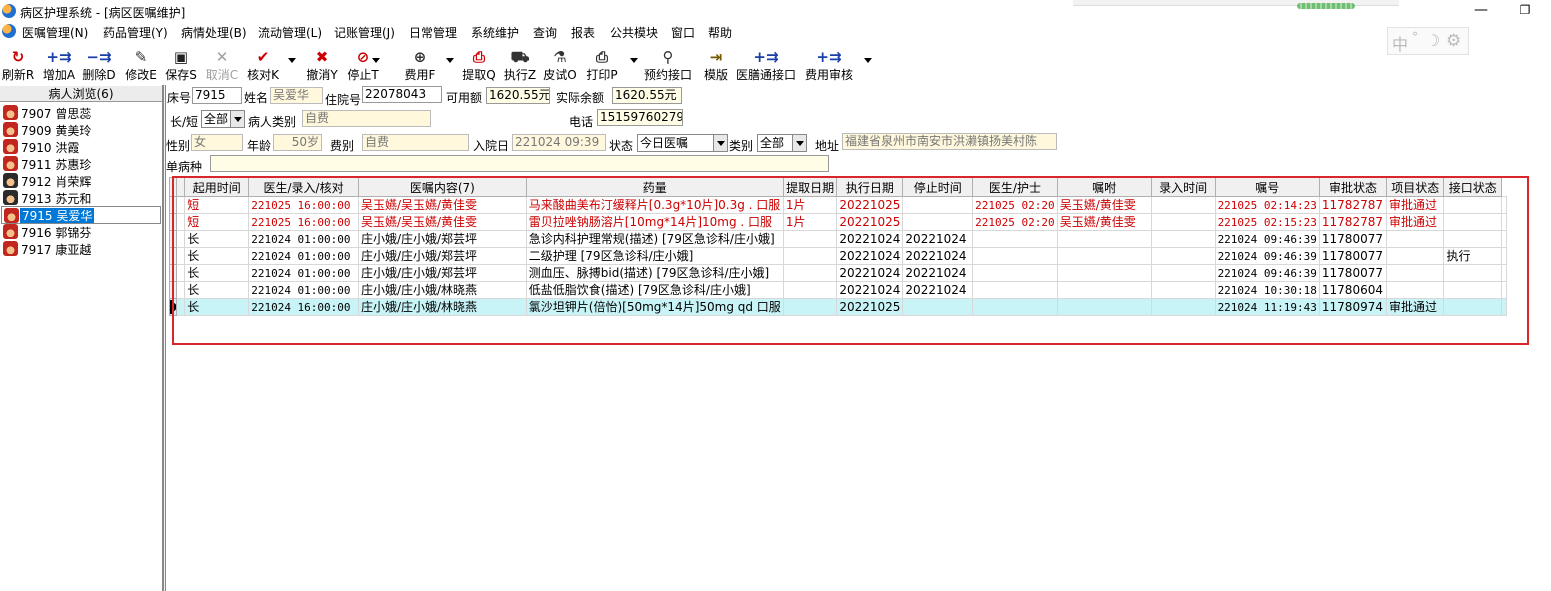  Describe the element at coordinates (782, 143) in the screenshot. I see `category-select: 全部` at that location.